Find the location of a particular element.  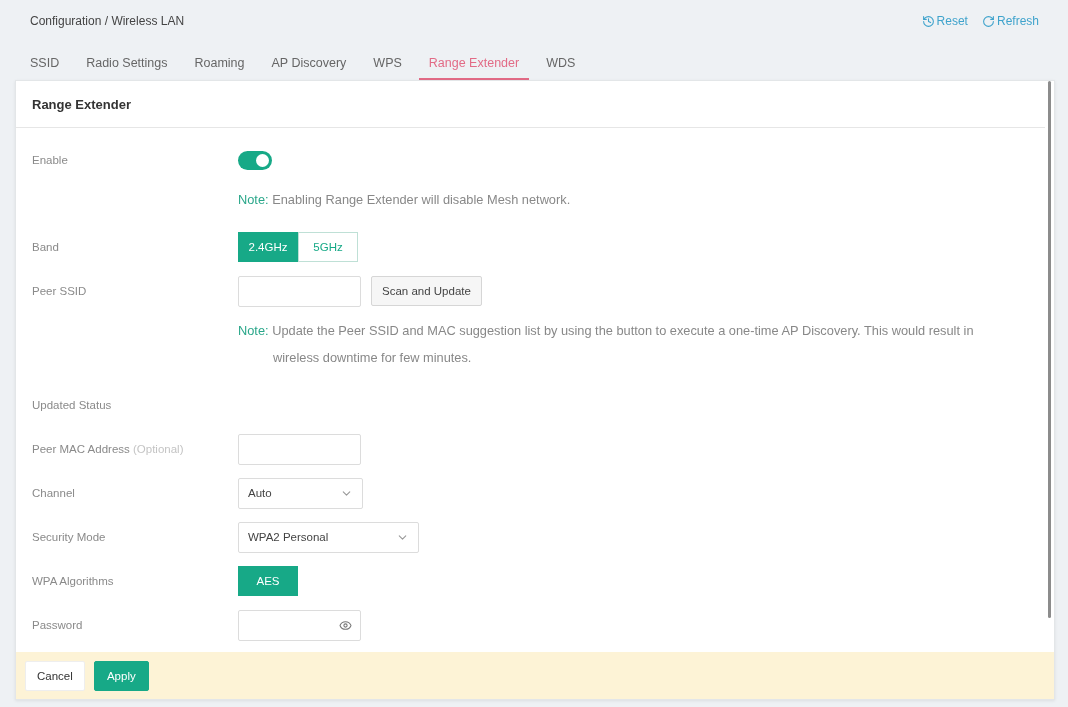

tab: WDS is located at coordinates (561, 64).